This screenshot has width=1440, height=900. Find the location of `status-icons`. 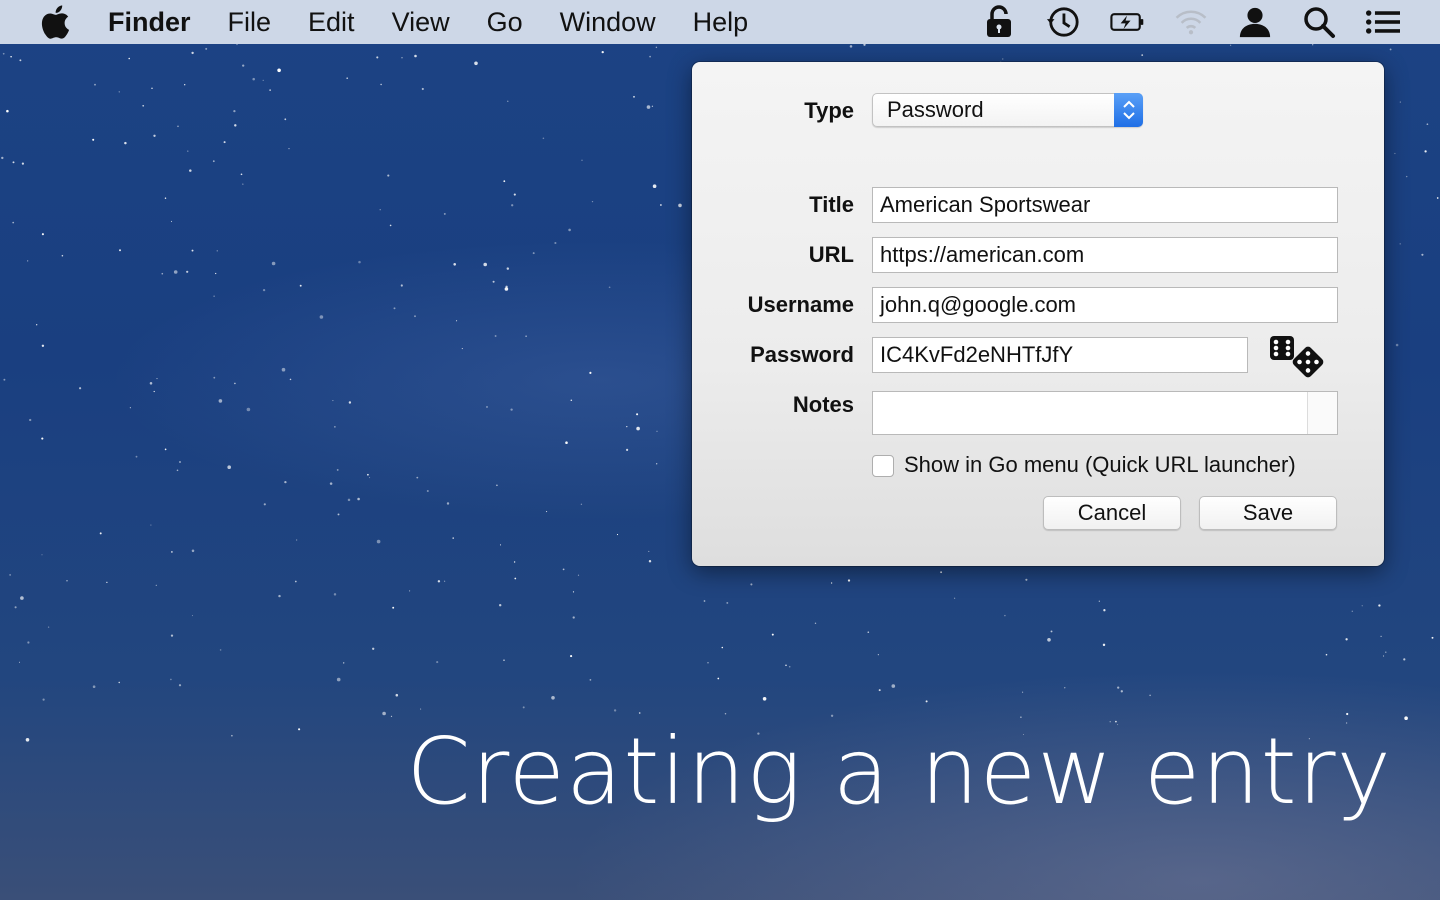

status-icons is located at coordinates (1191, 22).